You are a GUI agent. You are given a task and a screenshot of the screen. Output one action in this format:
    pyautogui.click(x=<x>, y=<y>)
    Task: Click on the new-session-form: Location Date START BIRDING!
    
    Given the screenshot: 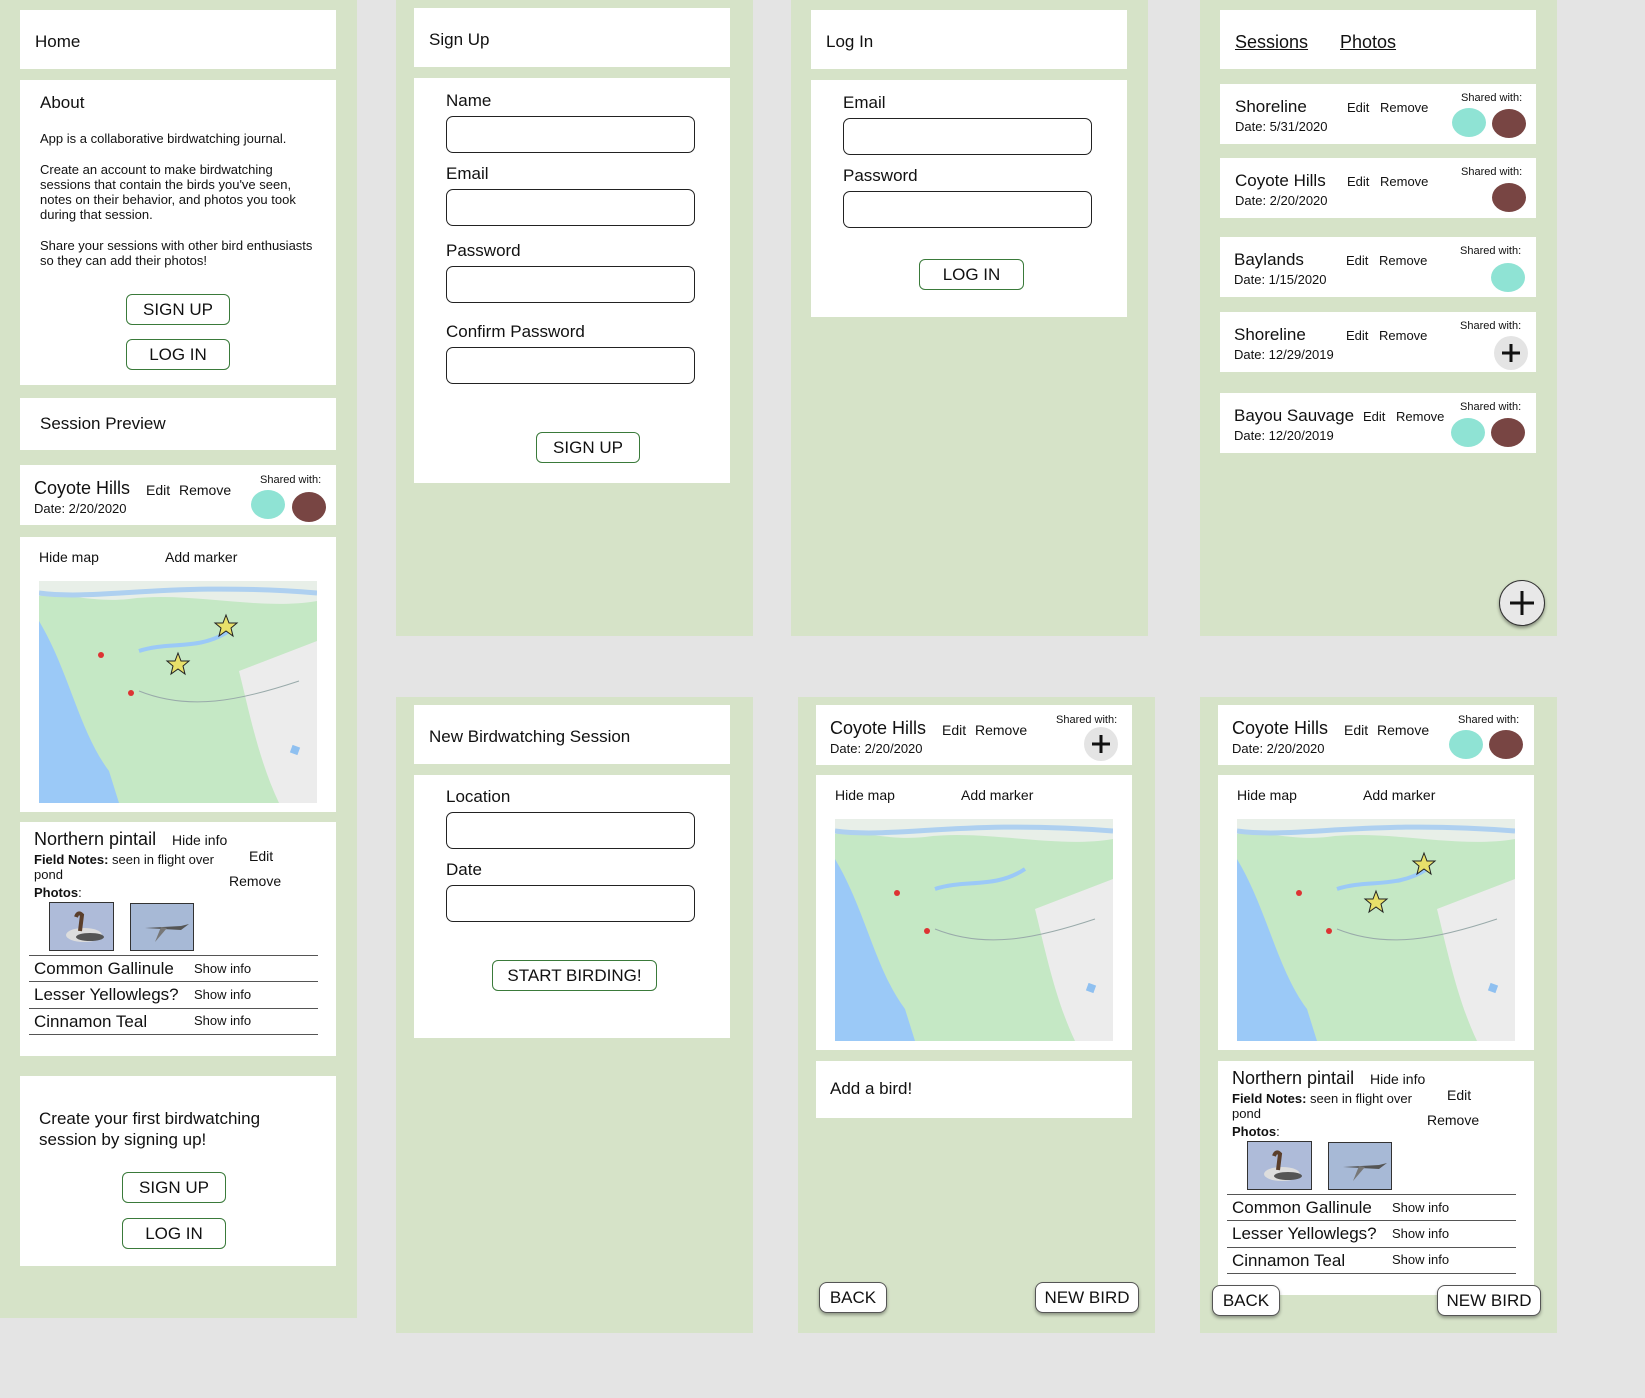 What is the action you would take?
    pyautogui.click(x=572, y=906)
    